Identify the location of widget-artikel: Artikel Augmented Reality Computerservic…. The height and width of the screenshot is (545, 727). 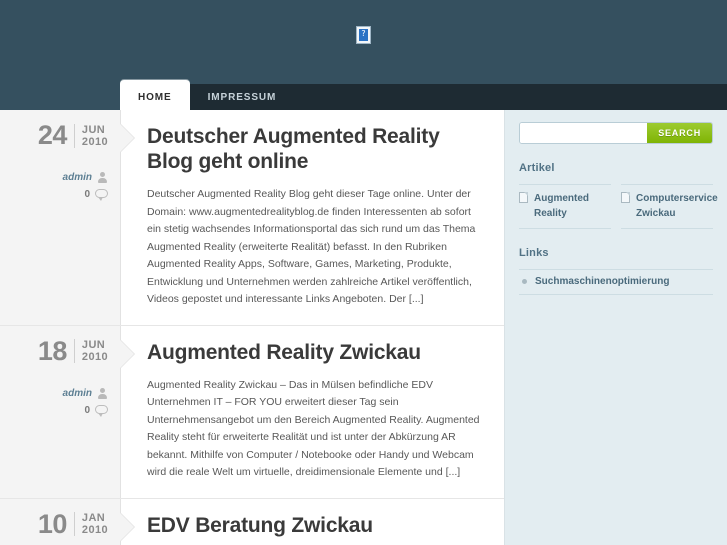
(618, 195).